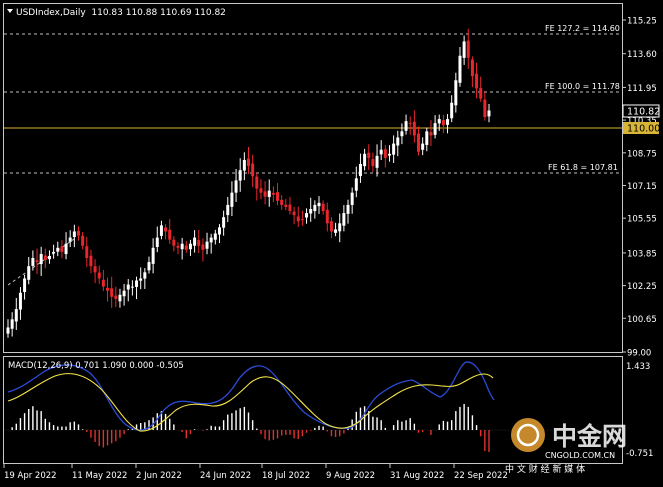 The width and height of the screenshot is (663, 487). Describe the element at coordinates (639, 354) in the screenshot. I see `price-tick-label: 99.00` at that location.